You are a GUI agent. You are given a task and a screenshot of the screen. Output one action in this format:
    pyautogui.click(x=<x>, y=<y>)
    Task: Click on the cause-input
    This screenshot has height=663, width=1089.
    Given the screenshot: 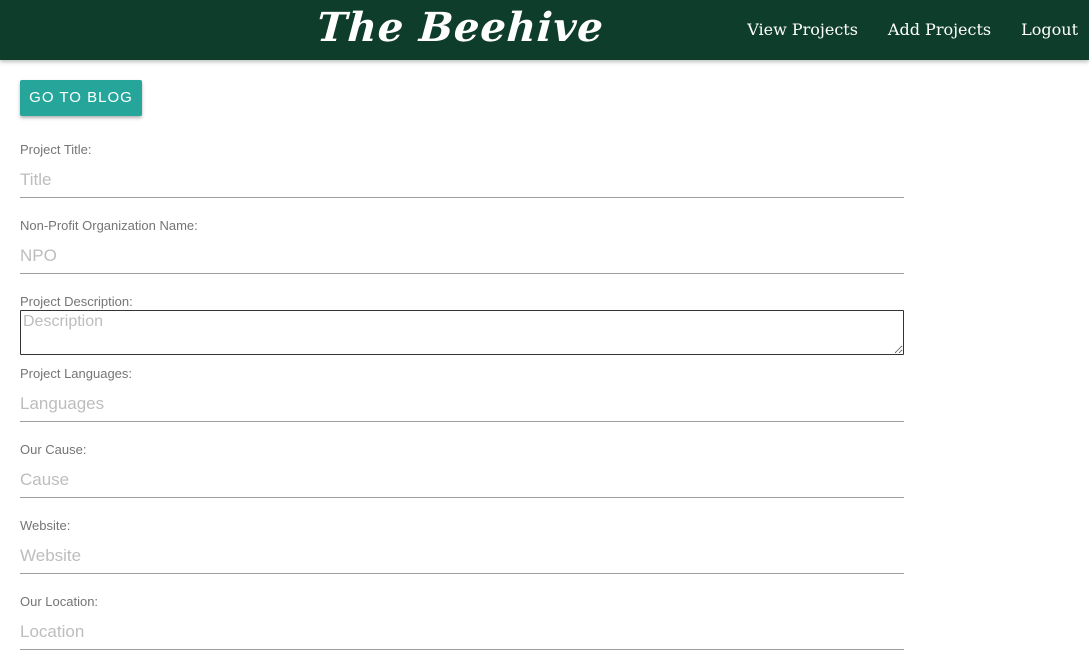 What is the action you would take?
    pyautogui.click(x=462, y=480)
    